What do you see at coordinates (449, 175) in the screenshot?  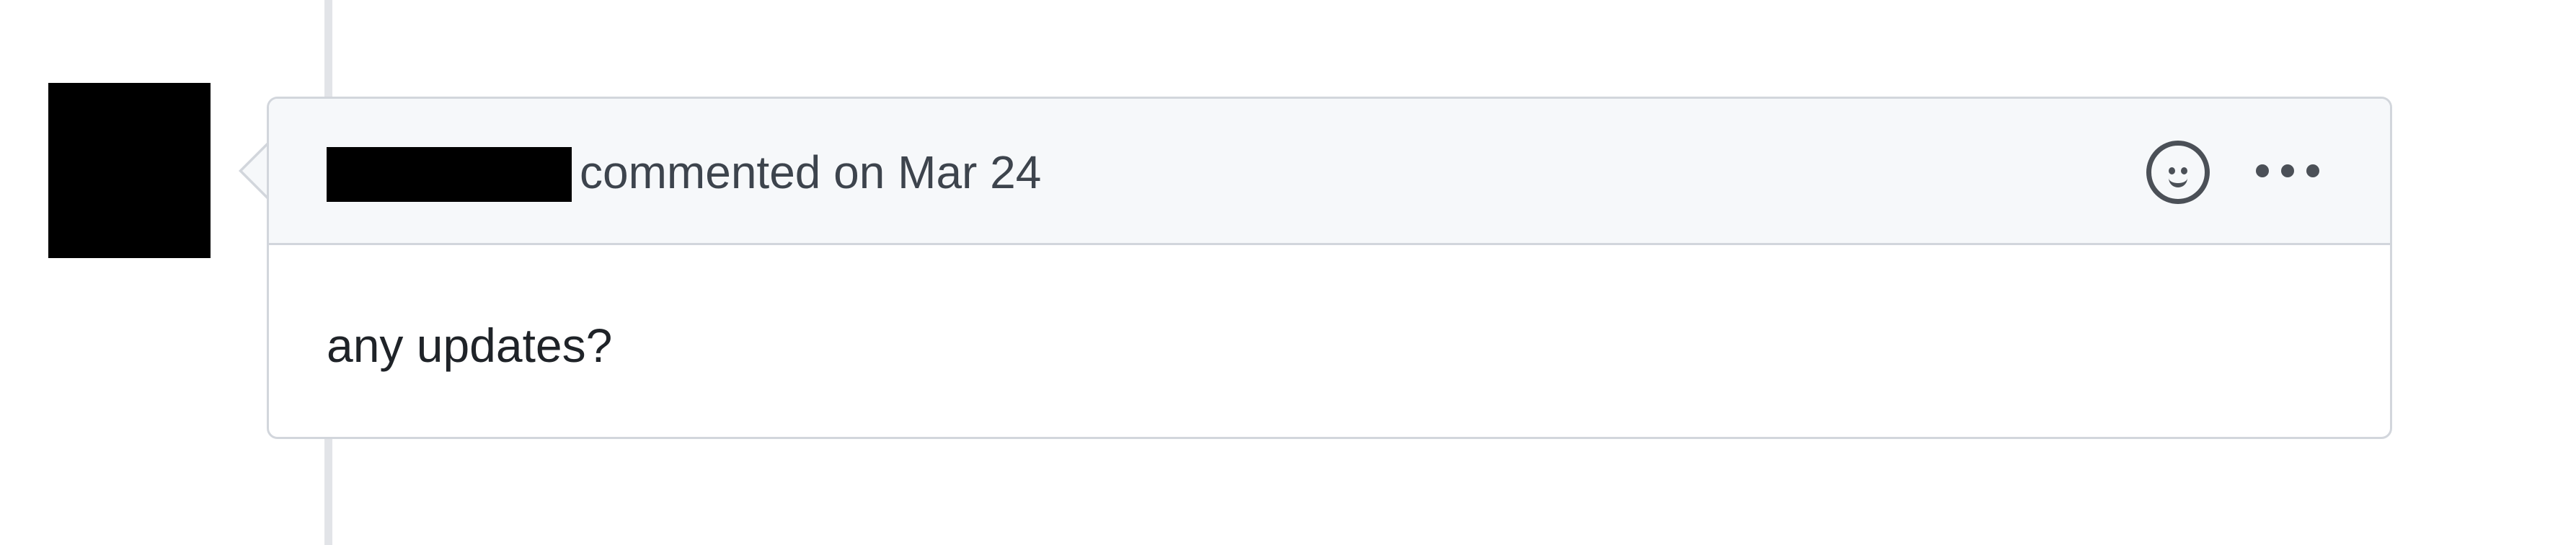 I see `username-redacted` at bounding box center [449, 175].